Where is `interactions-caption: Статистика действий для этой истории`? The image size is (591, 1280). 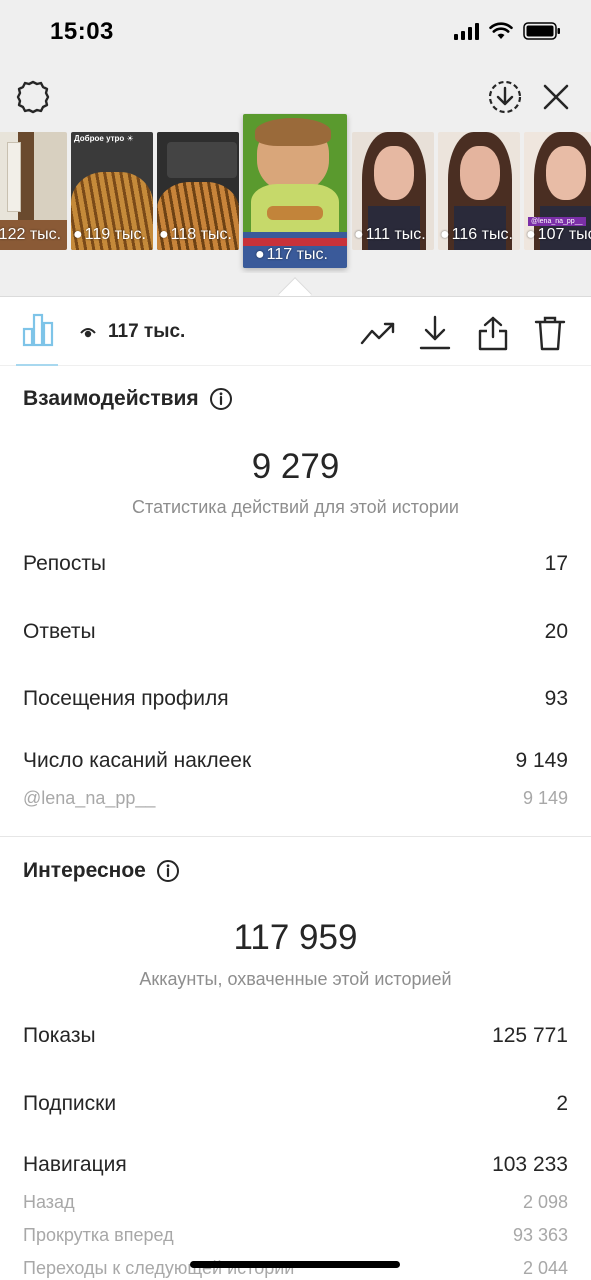
interactions-caption: Статистика действий для этой истории is located at coordinates (295, 507).